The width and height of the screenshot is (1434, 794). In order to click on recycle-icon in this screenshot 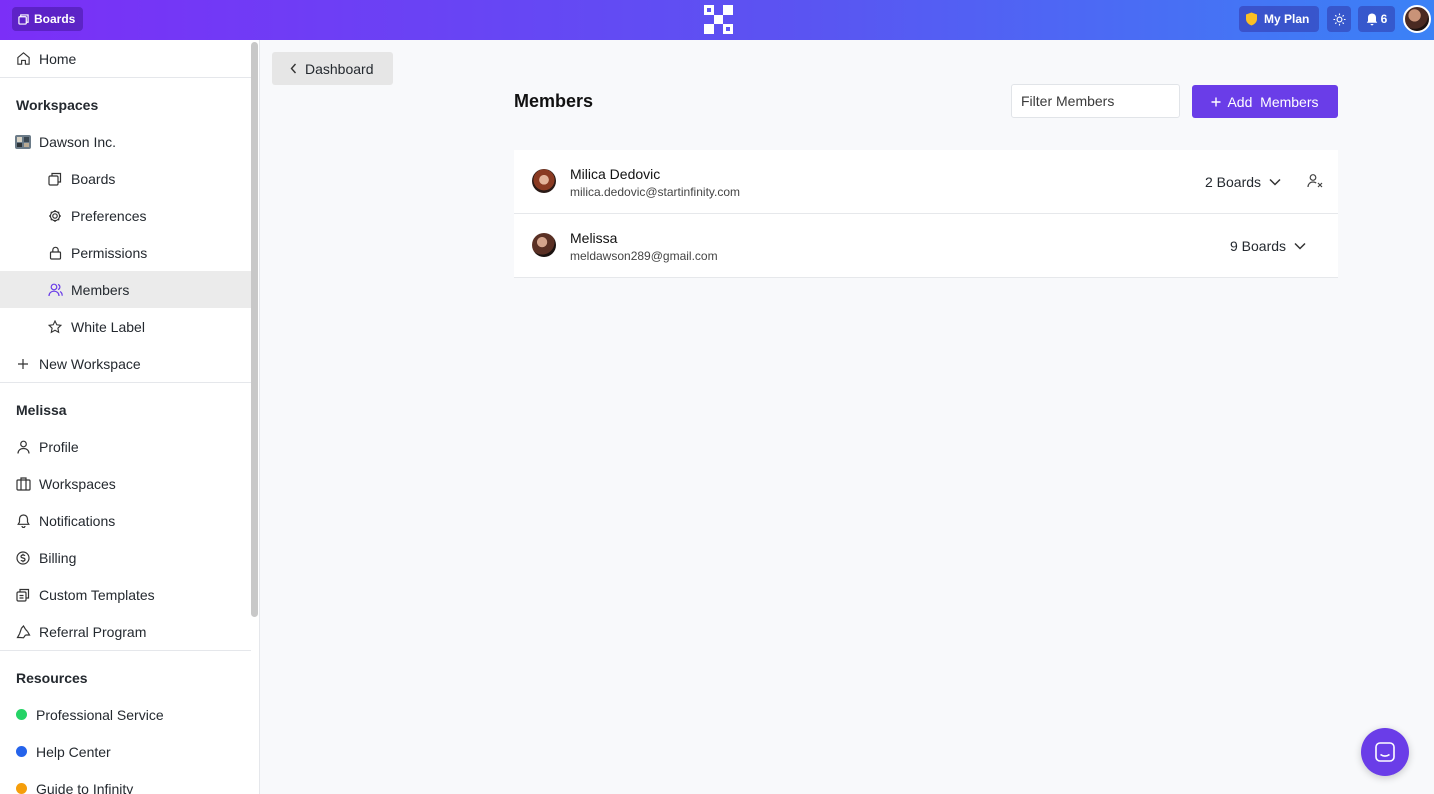, I will do `click(23, 632)`.